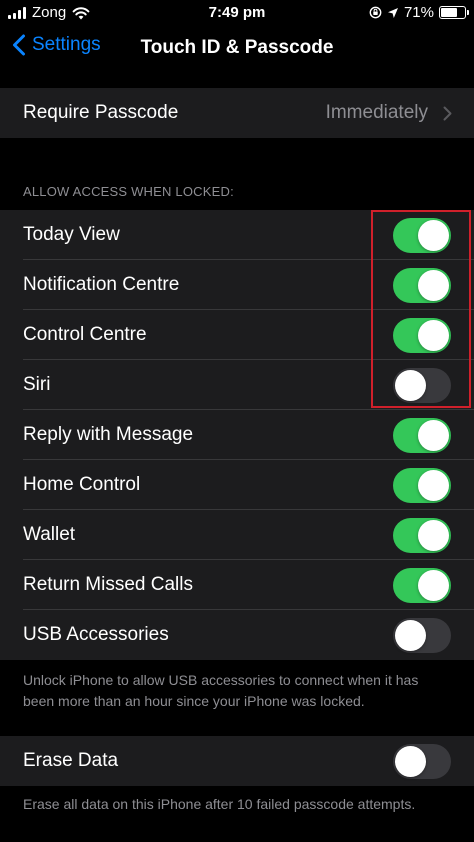 The height and width of the screenshot is (842, 474). I want to click on navigation-bar: Settings Touch ID & Passcode, so click(237, 49).